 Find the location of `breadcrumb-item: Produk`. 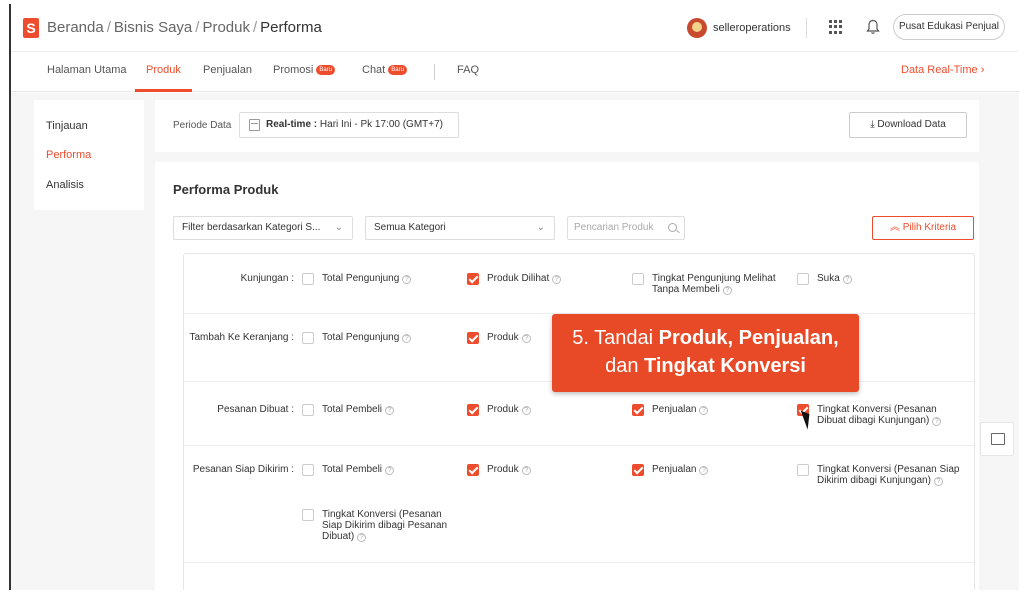

breadcrumb-item: Produk is located at coordinates (226, 27).